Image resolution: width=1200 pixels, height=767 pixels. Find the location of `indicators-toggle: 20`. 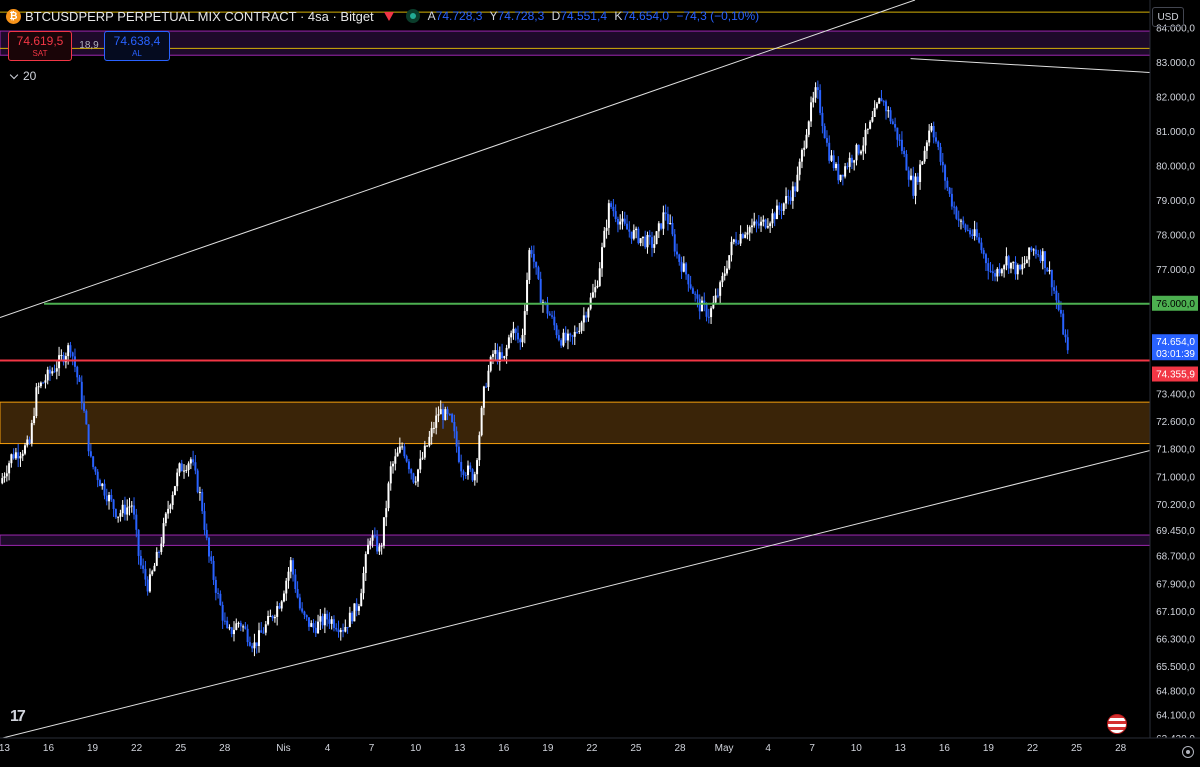

indicators-toggle: 20 is located at coordinates (22, 76).